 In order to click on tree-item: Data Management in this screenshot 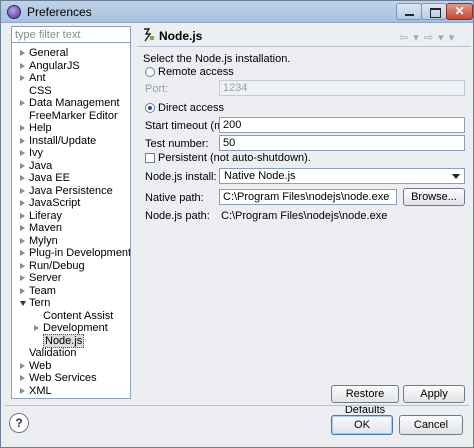, I will do `click(71, 103)`.